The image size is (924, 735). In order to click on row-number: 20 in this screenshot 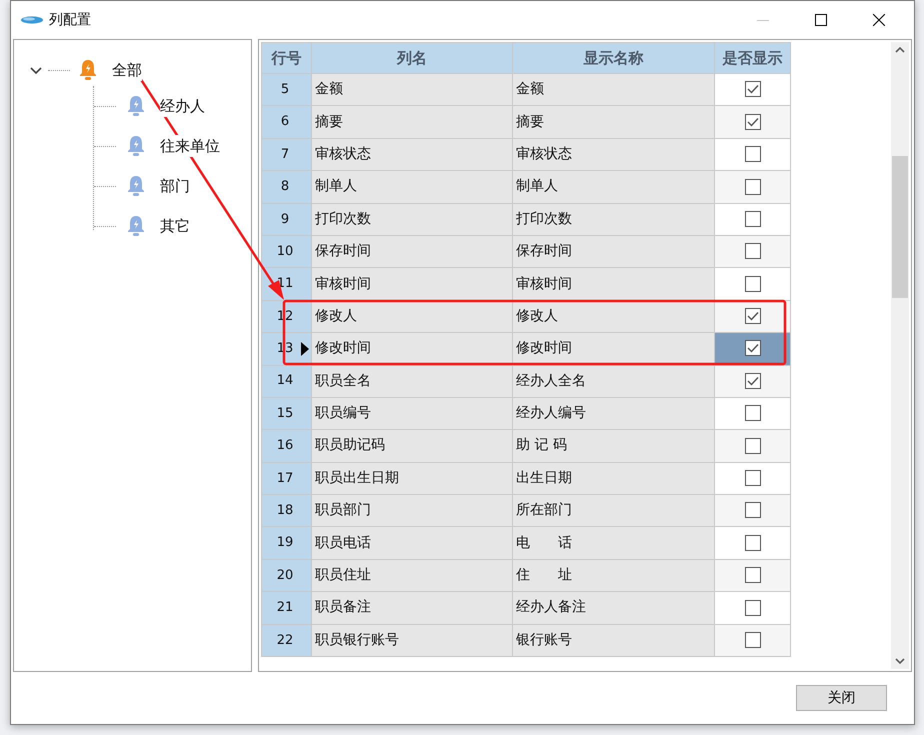, I will do `click(285, 575)`.